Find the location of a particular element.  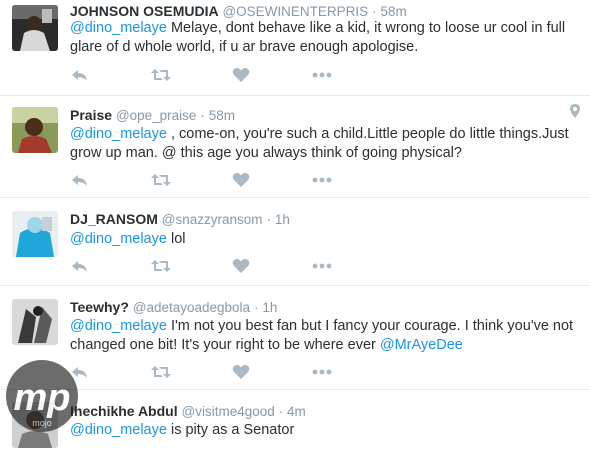

tweet-body: lol is located at coordinates (176, 239).